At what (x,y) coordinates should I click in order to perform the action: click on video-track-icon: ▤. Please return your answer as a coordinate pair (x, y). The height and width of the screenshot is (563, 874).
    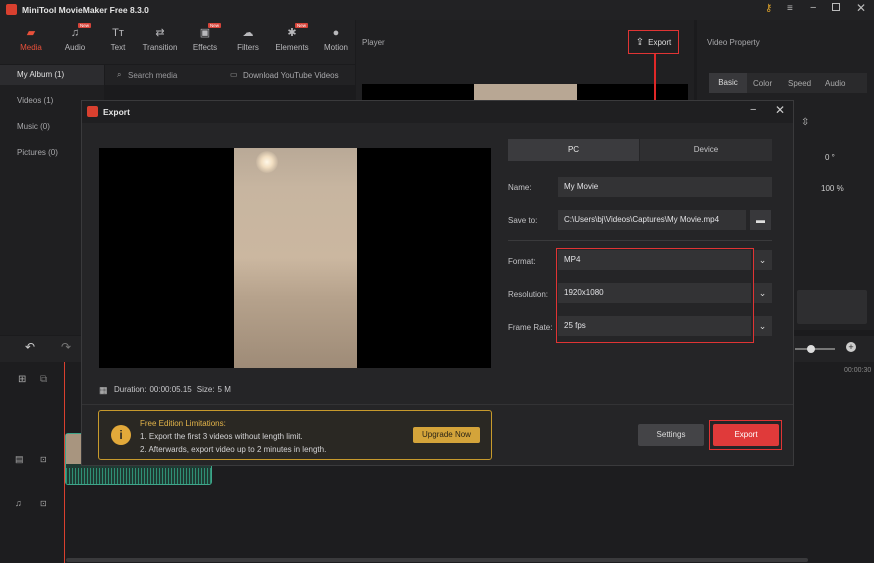
    Looking at the image, I should click on (19, 459).